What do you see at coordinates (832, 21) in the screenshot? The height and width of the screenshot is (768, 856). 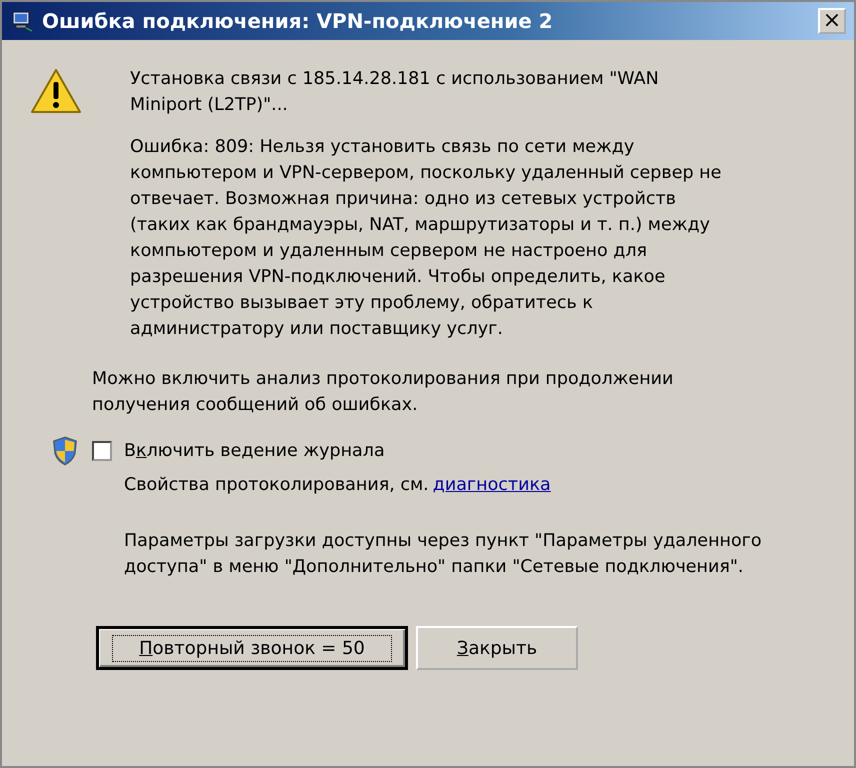 I see `close-button: ×` at bounding box center [832, 21].